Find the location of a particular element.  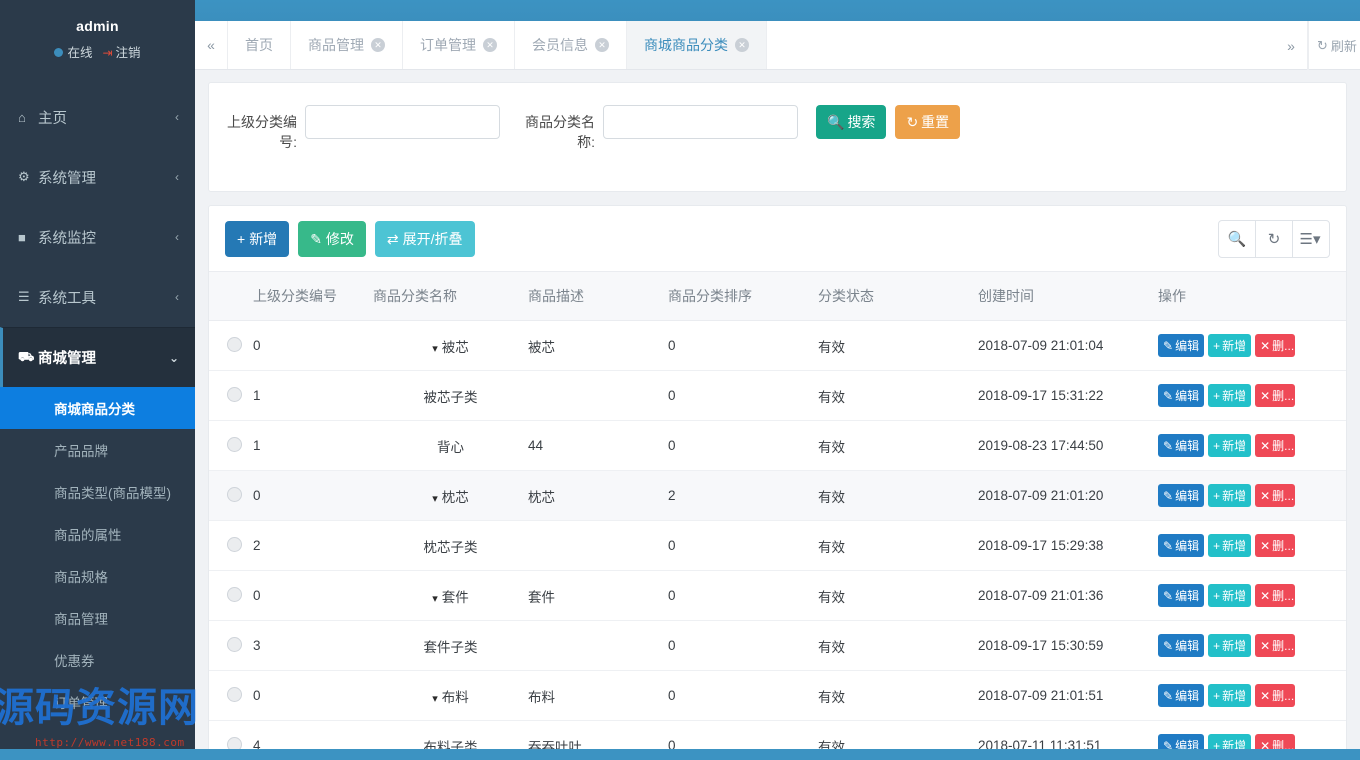

tabs-scroll-prev-button: « is located at coordinates (211, 45).